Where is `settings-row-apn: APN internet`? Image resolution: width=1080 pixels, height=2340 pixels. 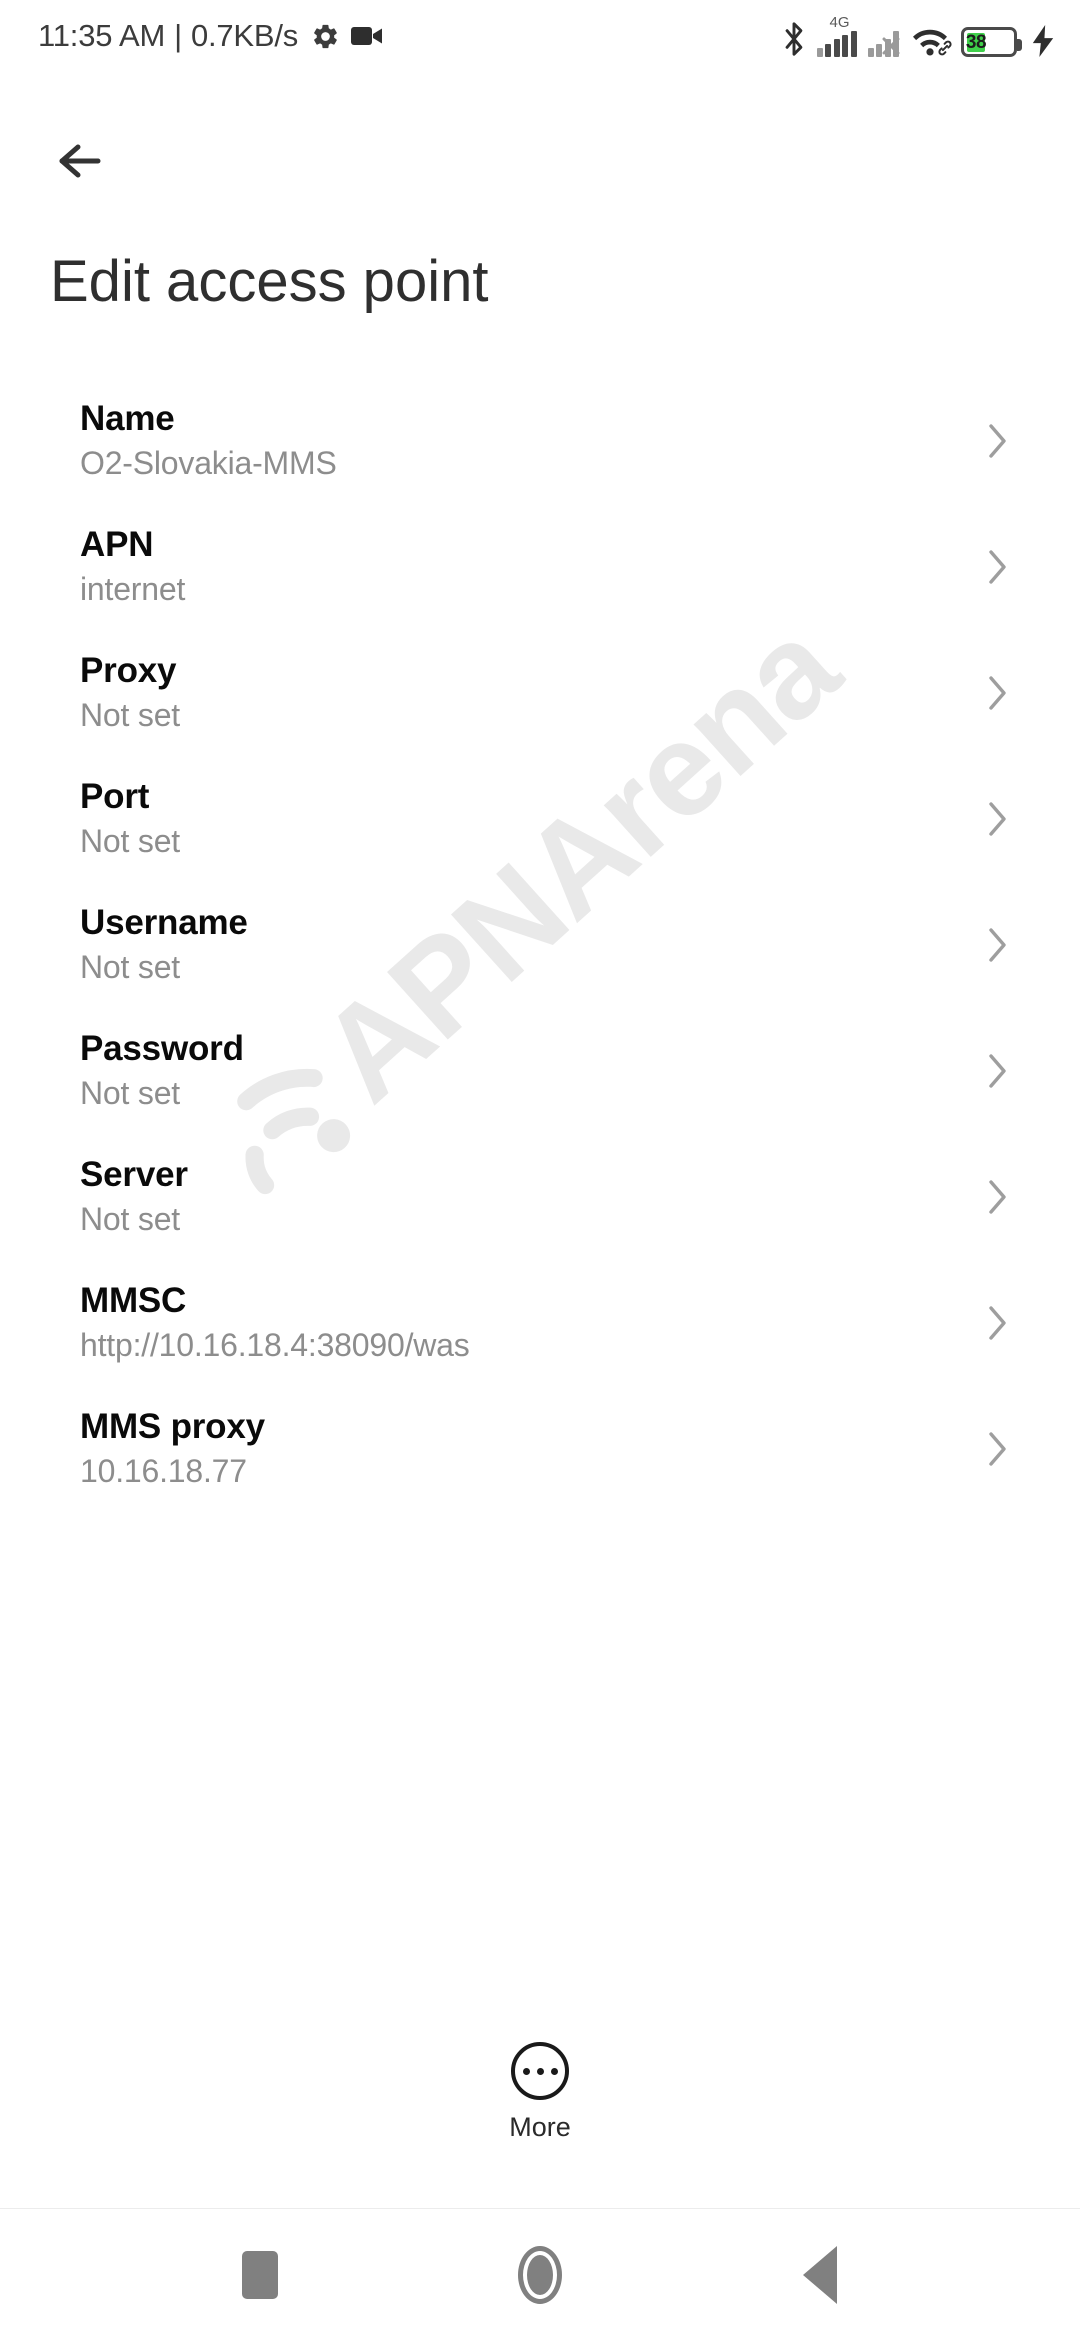
settings-row-apn: APN internet is located at coordinates (540, 567).